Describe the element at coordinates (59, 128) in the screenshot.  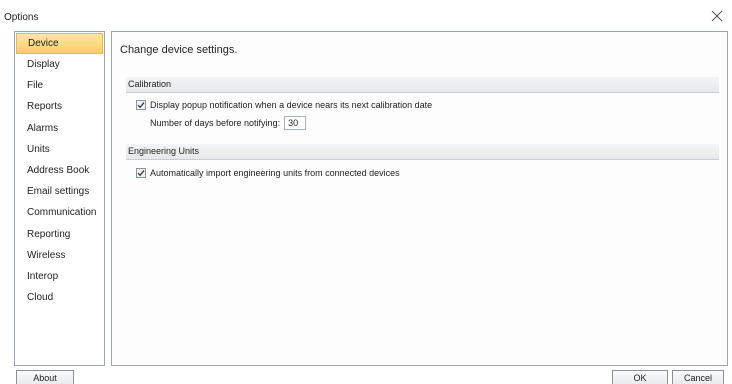
I see `sidebar-item-alarms: Alarms` at that location.